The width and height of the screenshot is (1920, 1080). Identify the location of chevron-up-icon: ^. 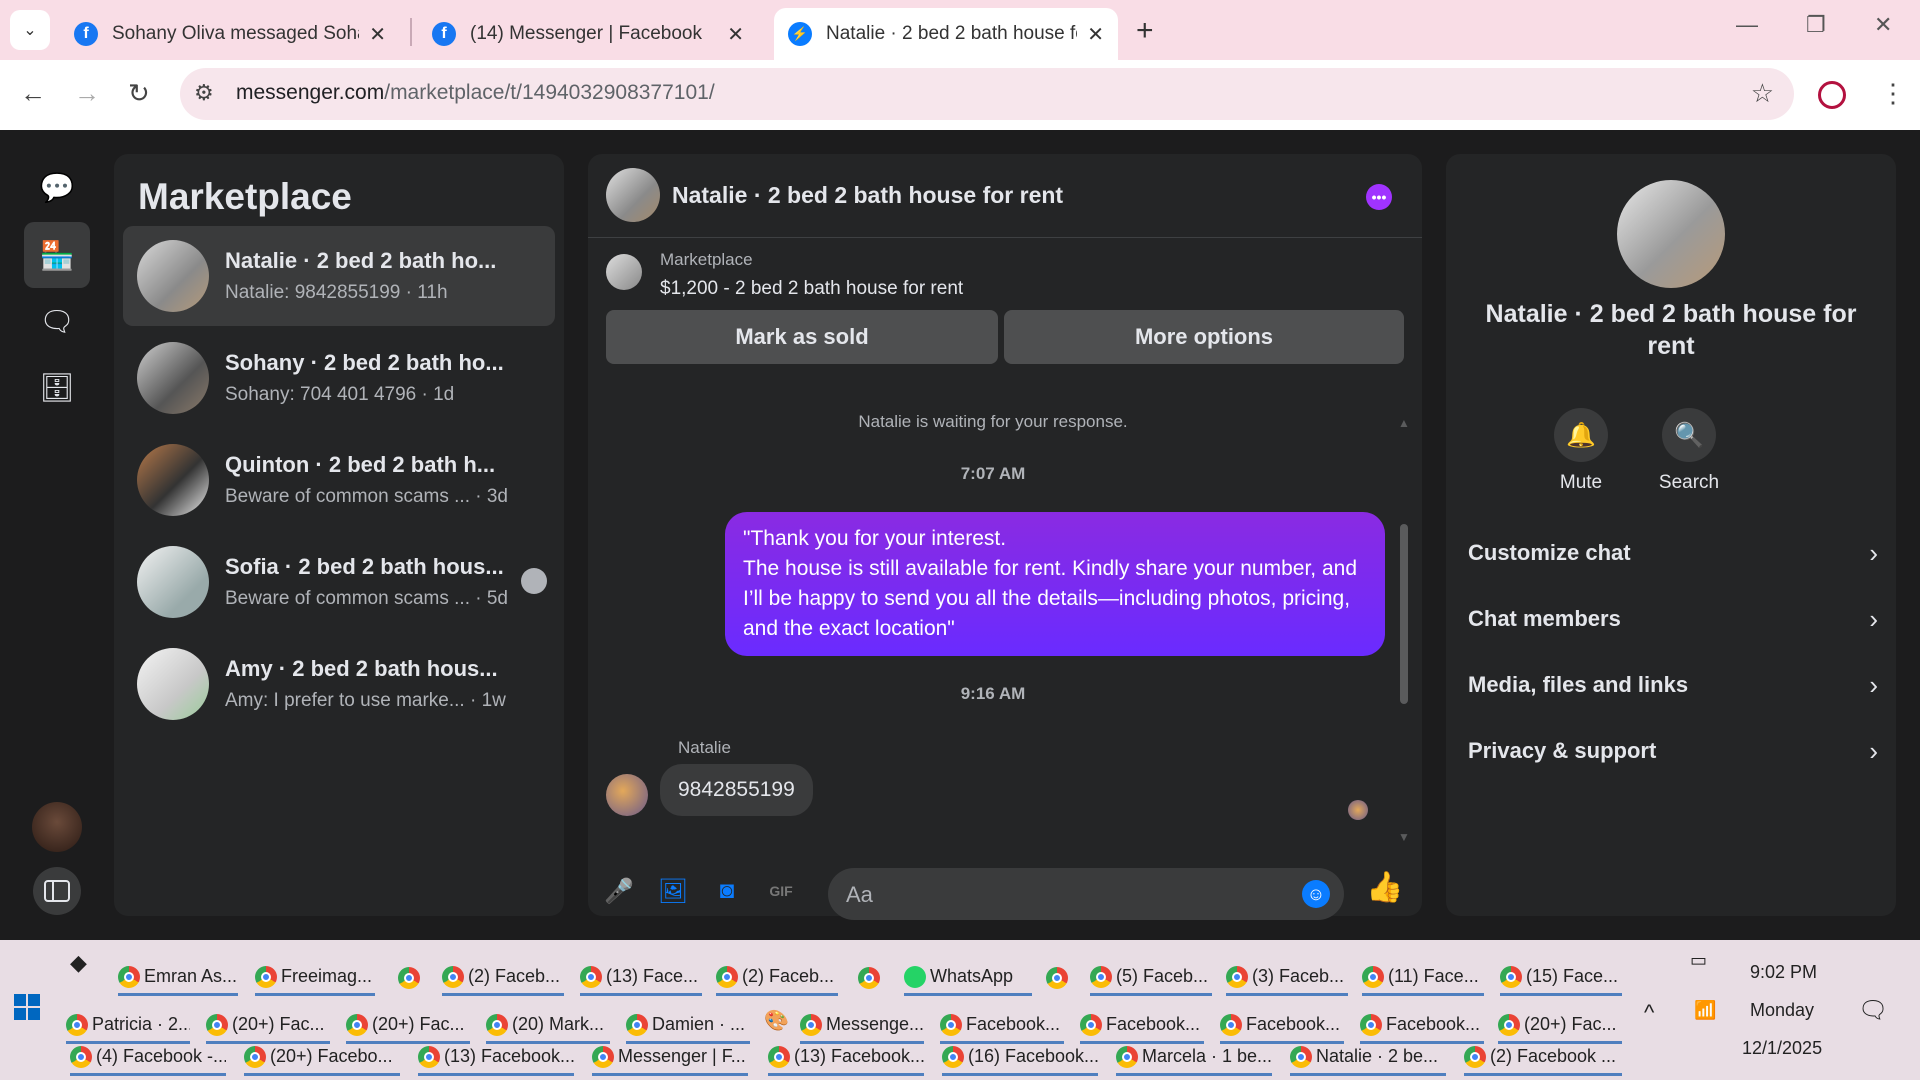
(1649, 1013).